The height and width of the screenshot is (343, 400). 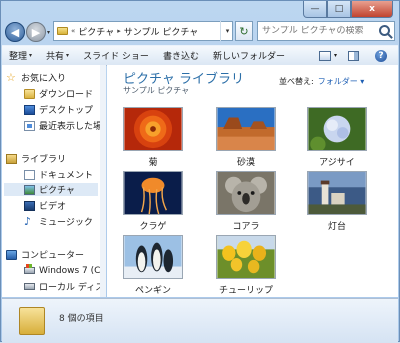 I want to click on penguins-thumbnail, so click(x=153, y=257).